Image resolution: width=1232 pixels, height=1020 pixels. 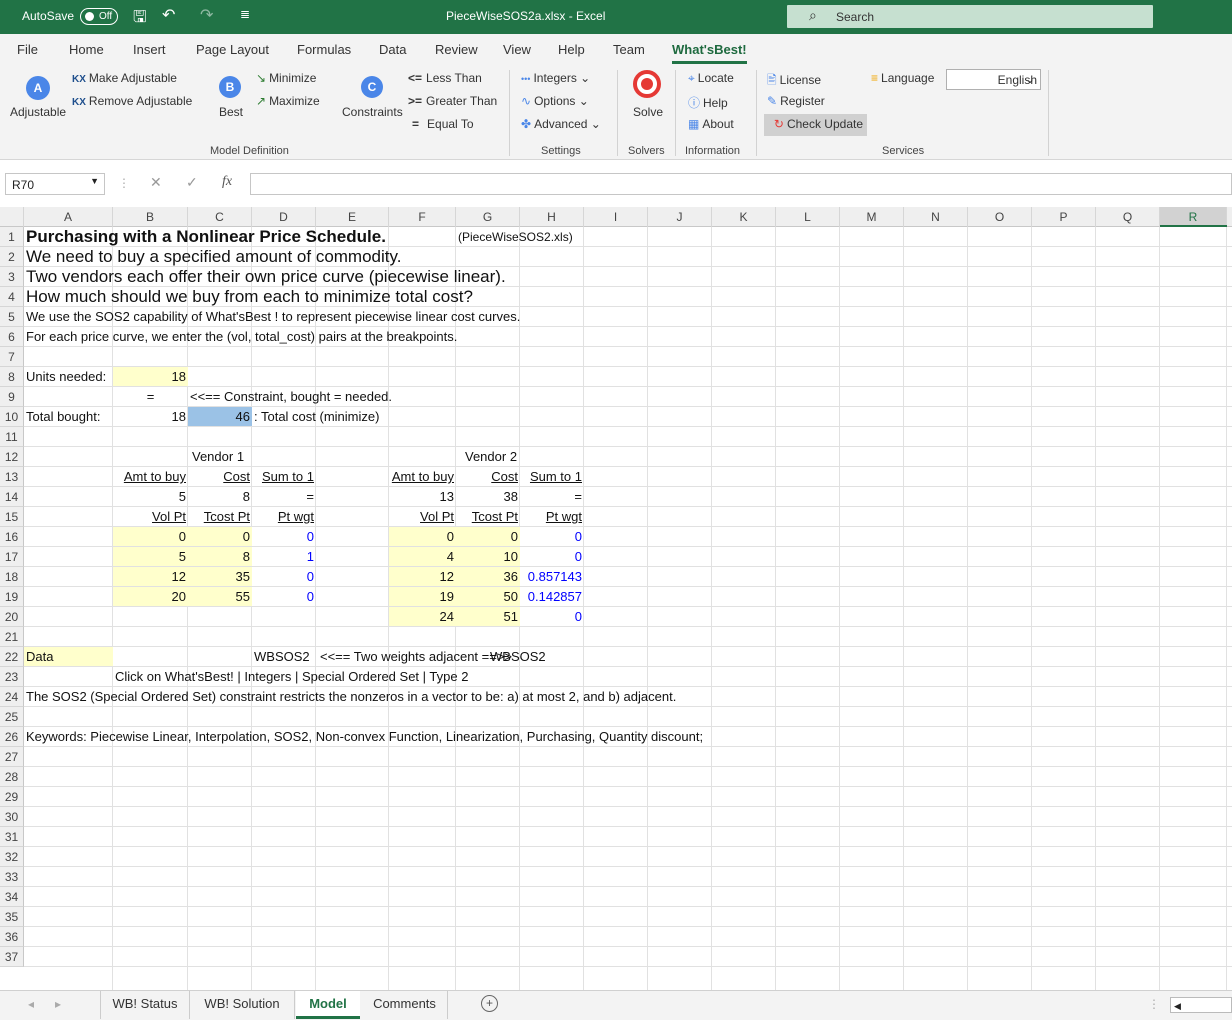 What do you see at coordinates (324, 49) in the screenshot?
I see `tab-formulas: Formulas` at bounding box center [324, 49].